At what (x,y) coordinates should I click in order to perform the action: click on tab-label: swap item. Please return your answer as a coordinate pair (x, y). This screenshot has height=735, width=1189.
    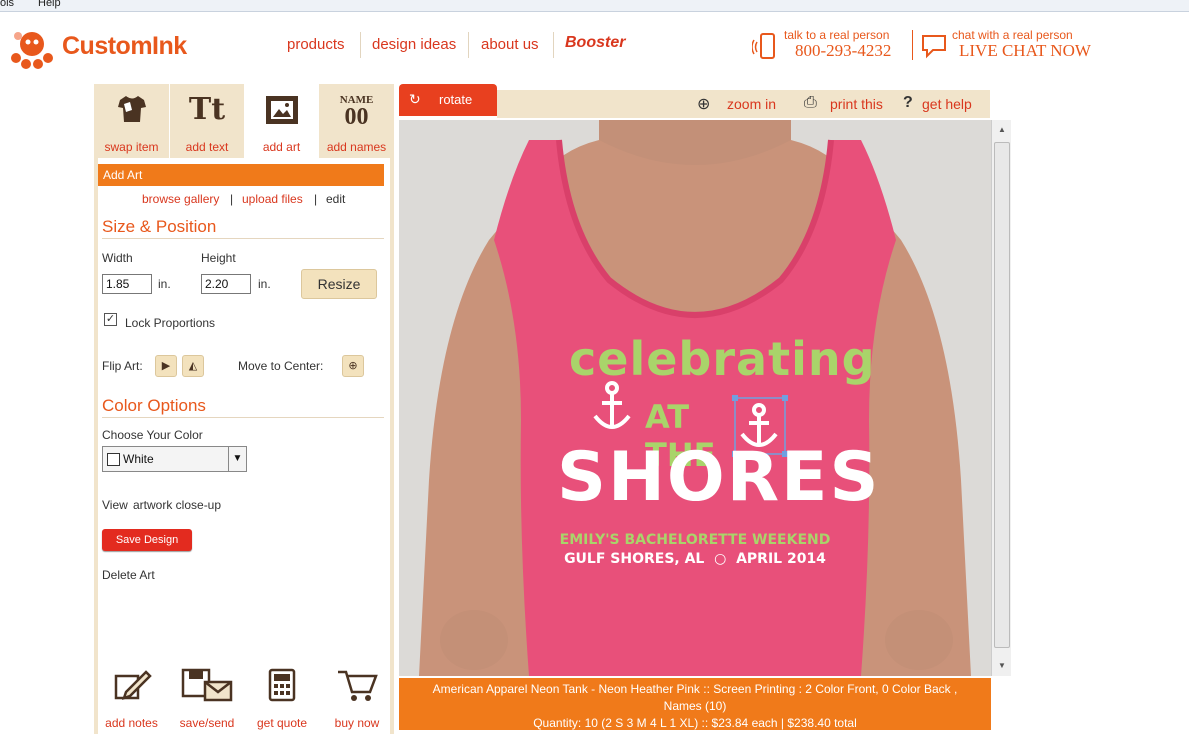
    Looking at the image, I should click on (131, 147).